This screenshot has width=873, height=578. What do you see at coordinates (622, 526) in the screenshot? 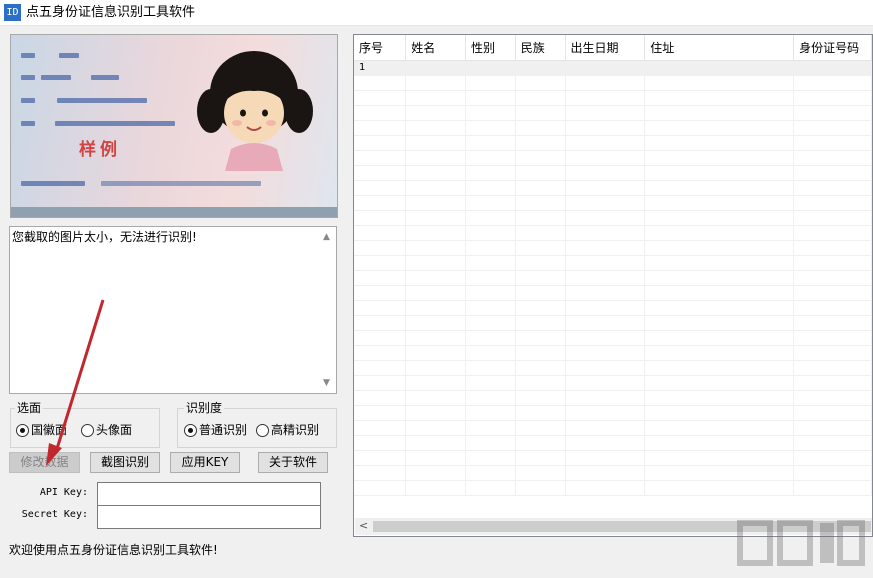
I see `scrollbar-thumb` at bounding box center [622, 526].